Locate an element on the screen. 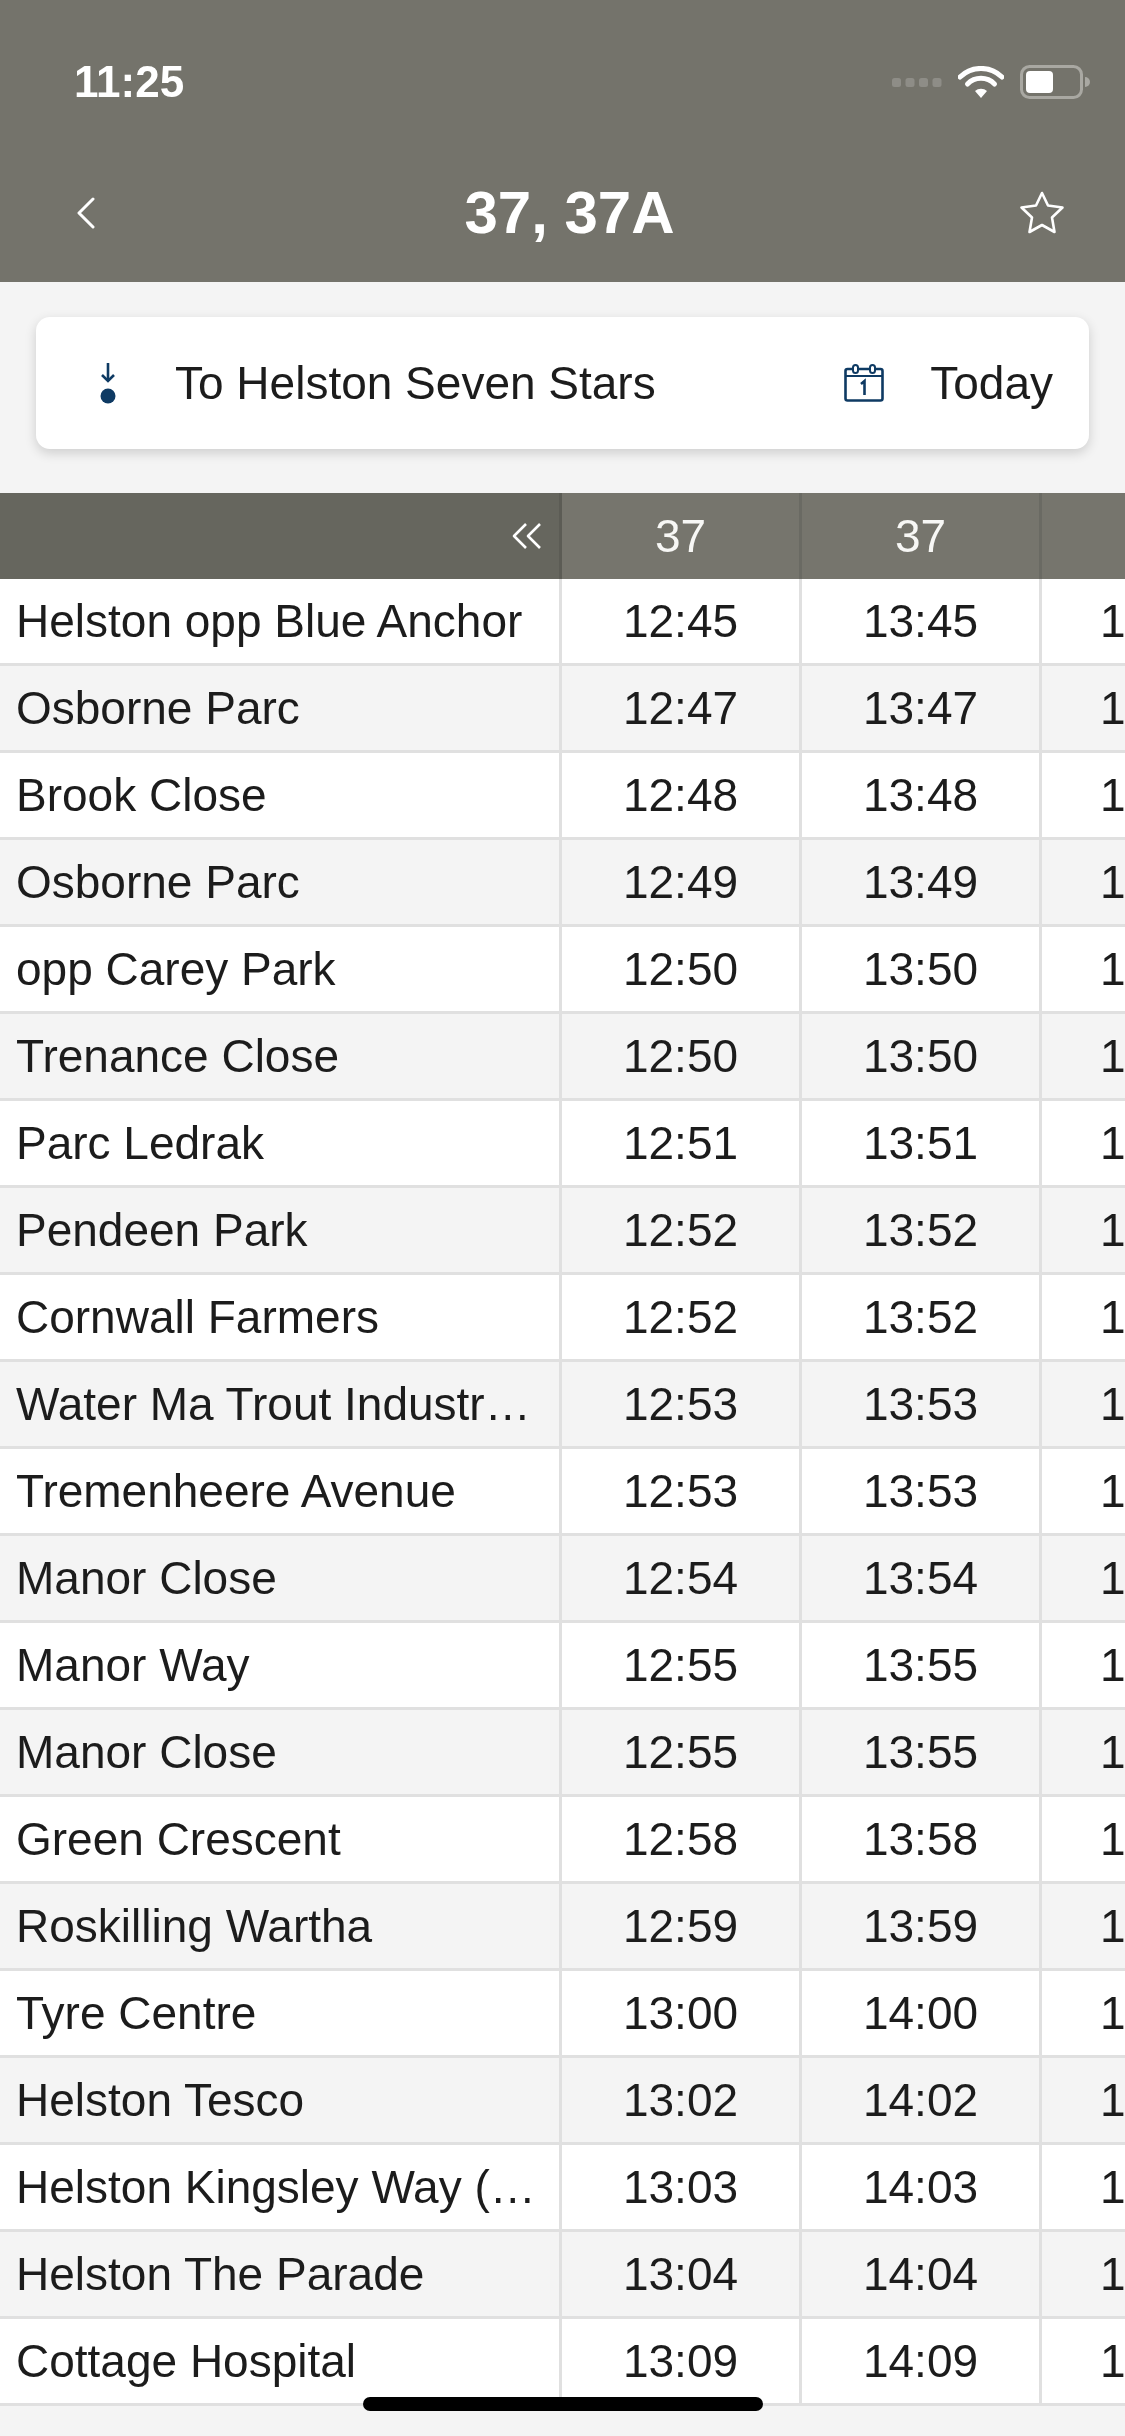 Image resolution: width=1125 pixels, height=2436 pixels. departure-time-cell: 13:48 is located at coordinates (922, 796).